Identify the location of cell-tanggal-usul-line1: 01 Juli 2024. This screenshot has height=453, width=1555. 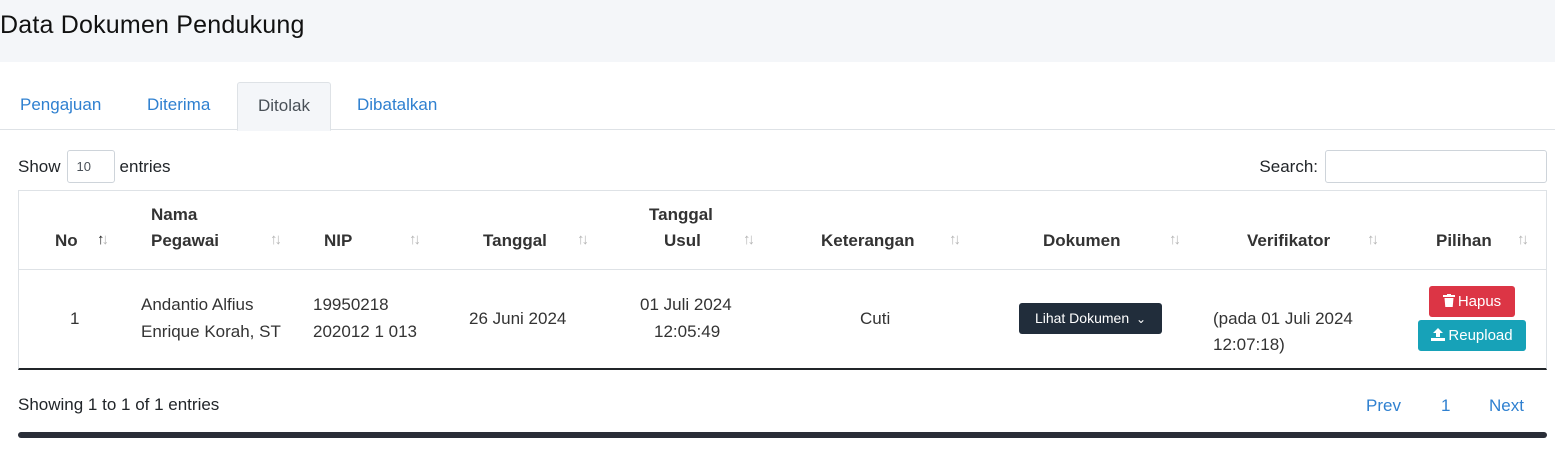
(686, 304).